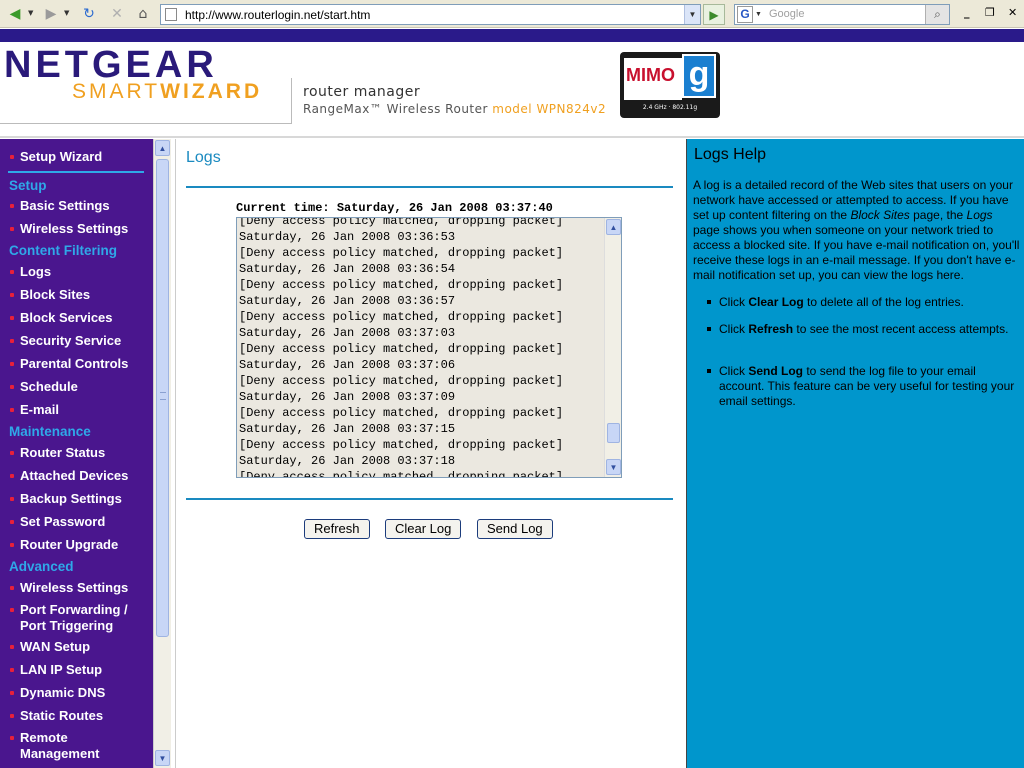 This screenshot has height=768, width=1024. What do you see at coordinates (347, 237) in the screenshot?
I see `log-line: Saturday, 26 Jan 2008 03:36:53` at bounding box center [347, 237].